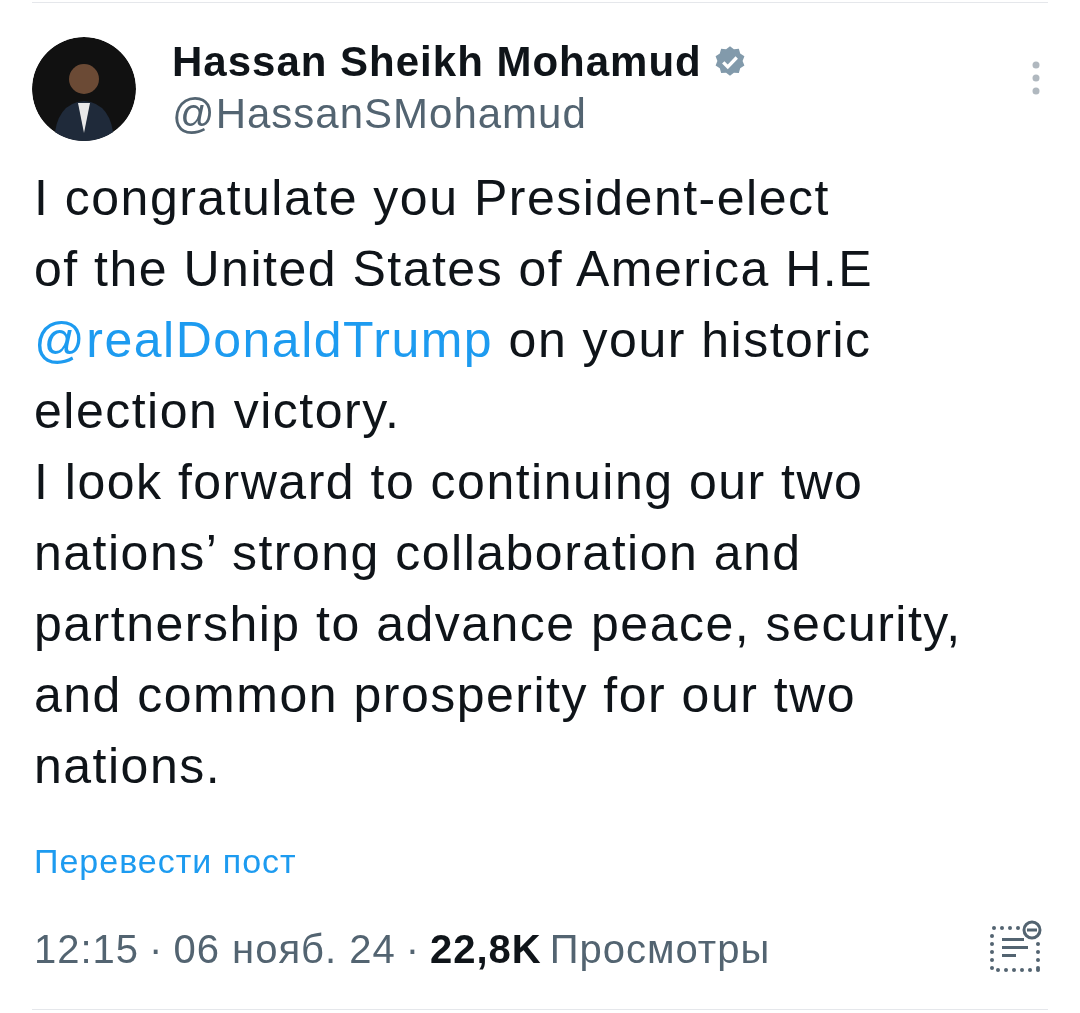  I want to click on author-handle: @HassanSMohamud, so click(460, 114).